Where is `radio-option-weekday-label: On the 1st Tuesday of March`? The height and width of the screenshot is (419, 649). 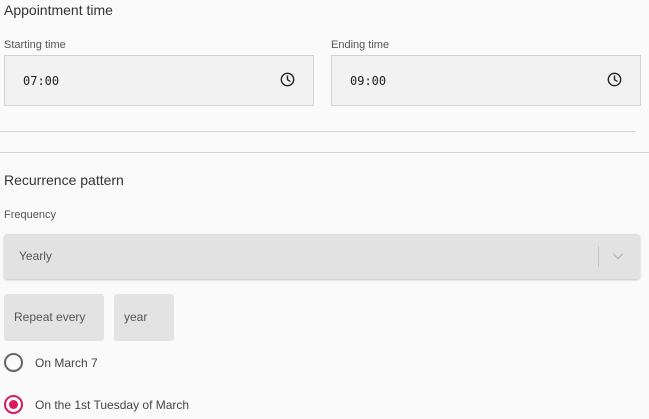 radio-option-weekday-label: On the 1st Tuesday of March is located at coordinates (112, 405).